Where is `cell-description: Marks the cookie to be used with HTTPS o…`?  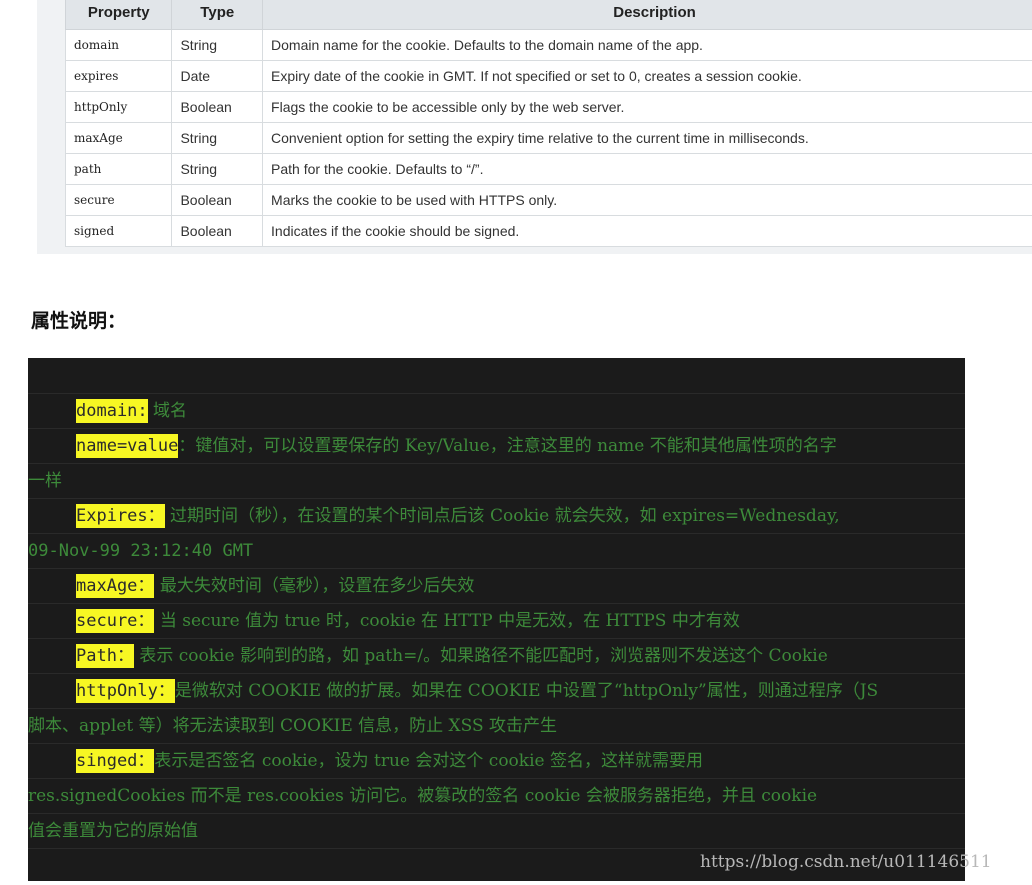 cell-description: Marks the cookie to be used with HTTPS o… is located at coordinates (647, 200).